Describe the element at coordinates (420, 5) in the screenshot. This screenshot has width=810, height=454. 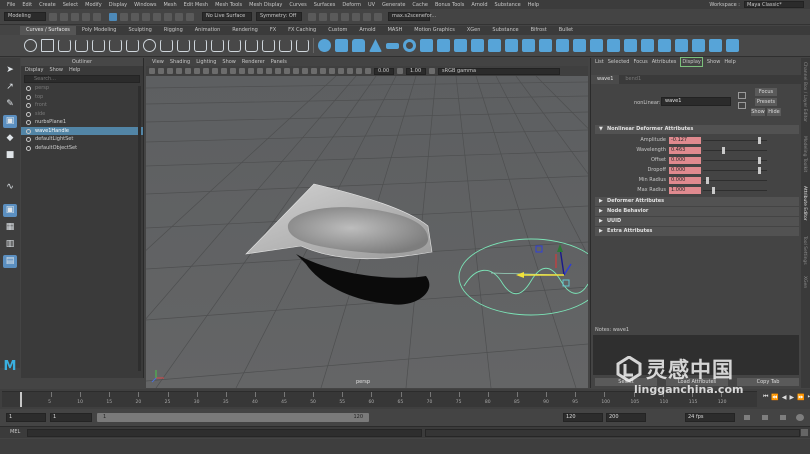
I see `menu-cache: Cache` at that location.